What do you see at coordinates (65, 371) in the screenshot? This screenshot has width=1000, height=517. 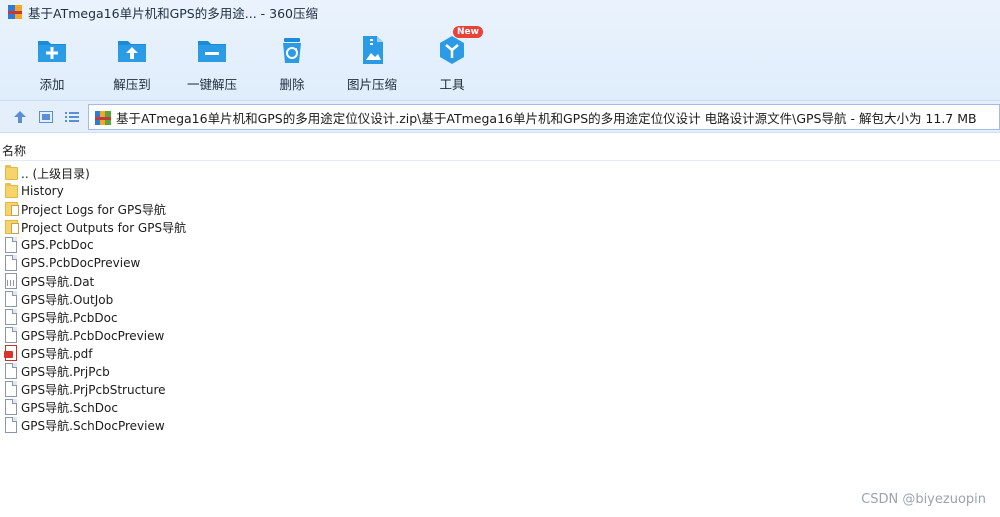 I see `file-name: GPS导航.PrjPcb` at bounding box center [65, 371].